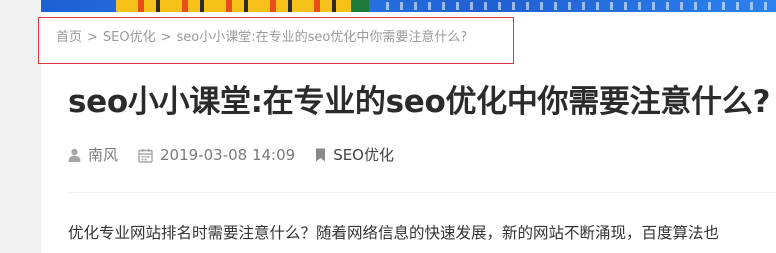  I want to click on author-name: 南风, so click(103, 155).